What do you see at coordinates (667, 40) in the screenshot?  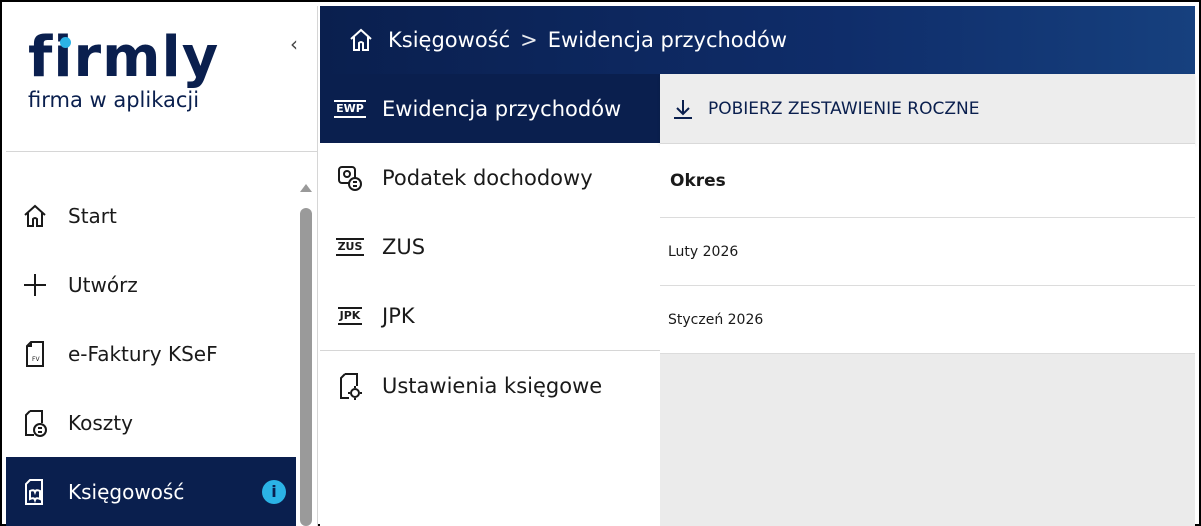 I see `breadcrumb-current: Ewidencja przychodów` at bounding box center [667, 40].